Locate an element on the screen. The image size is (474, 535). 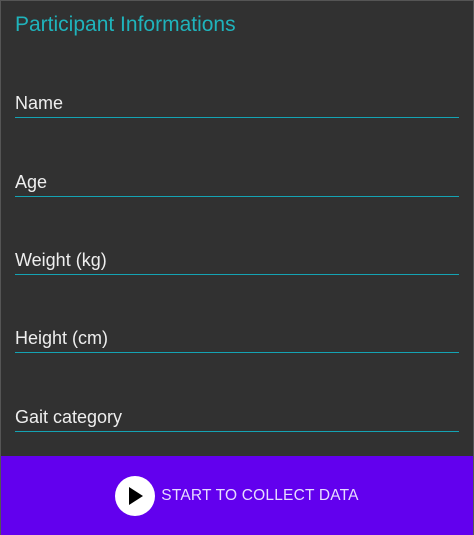
play-triangle-icon is located at coordinates (136, 495).